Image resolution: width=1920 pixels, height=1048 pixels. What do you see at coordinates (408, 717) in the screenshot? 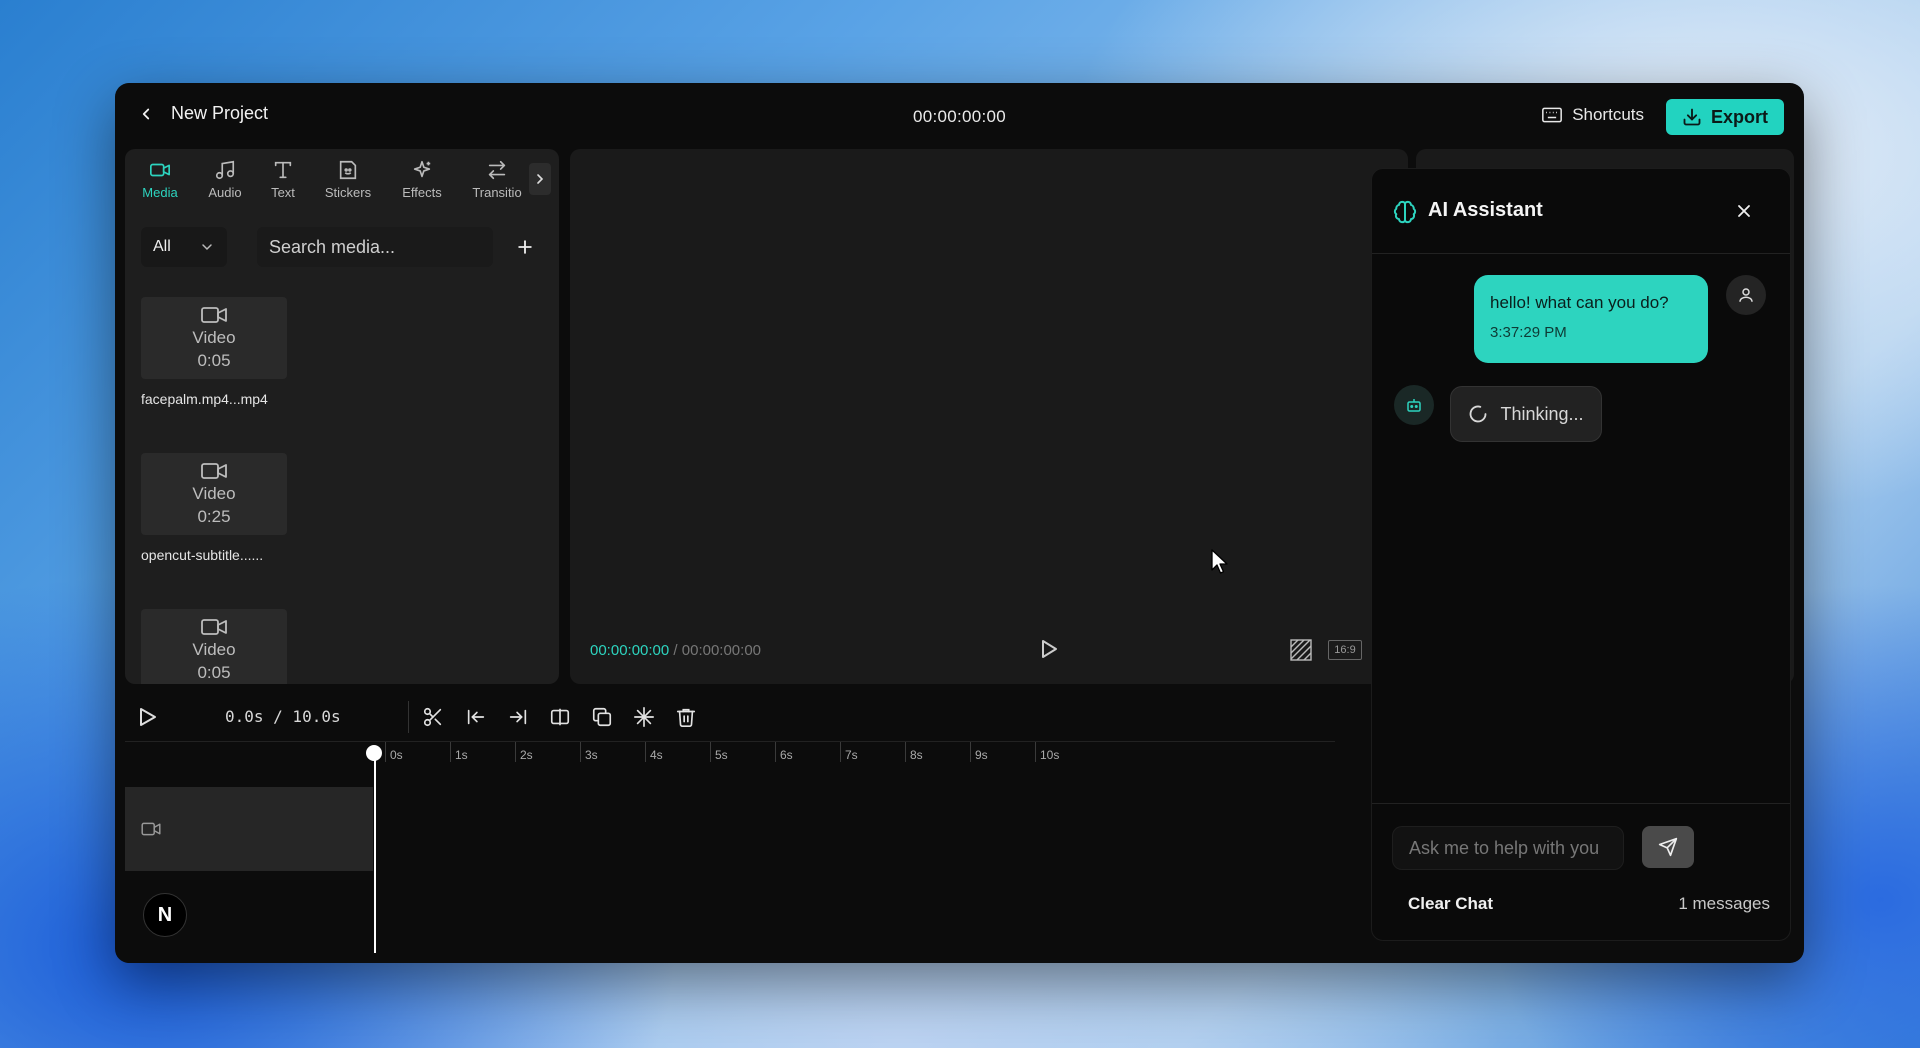
I see `toolbar-divider` at bounding box center [408, 717].